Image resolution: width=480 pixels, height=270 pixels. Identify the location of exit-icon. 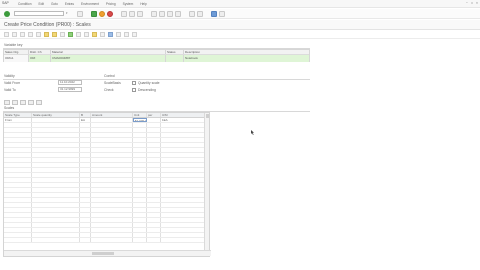
(102, 13).